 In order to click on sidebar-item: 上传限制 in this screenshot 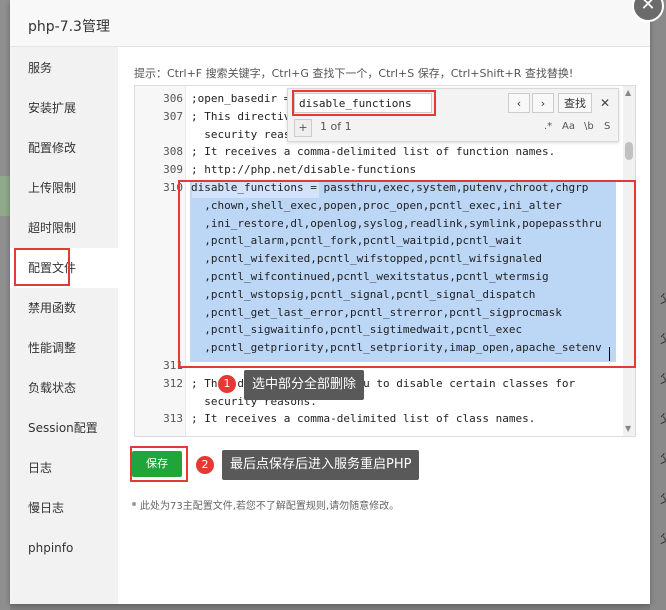, I will do `click(64, 188)`.